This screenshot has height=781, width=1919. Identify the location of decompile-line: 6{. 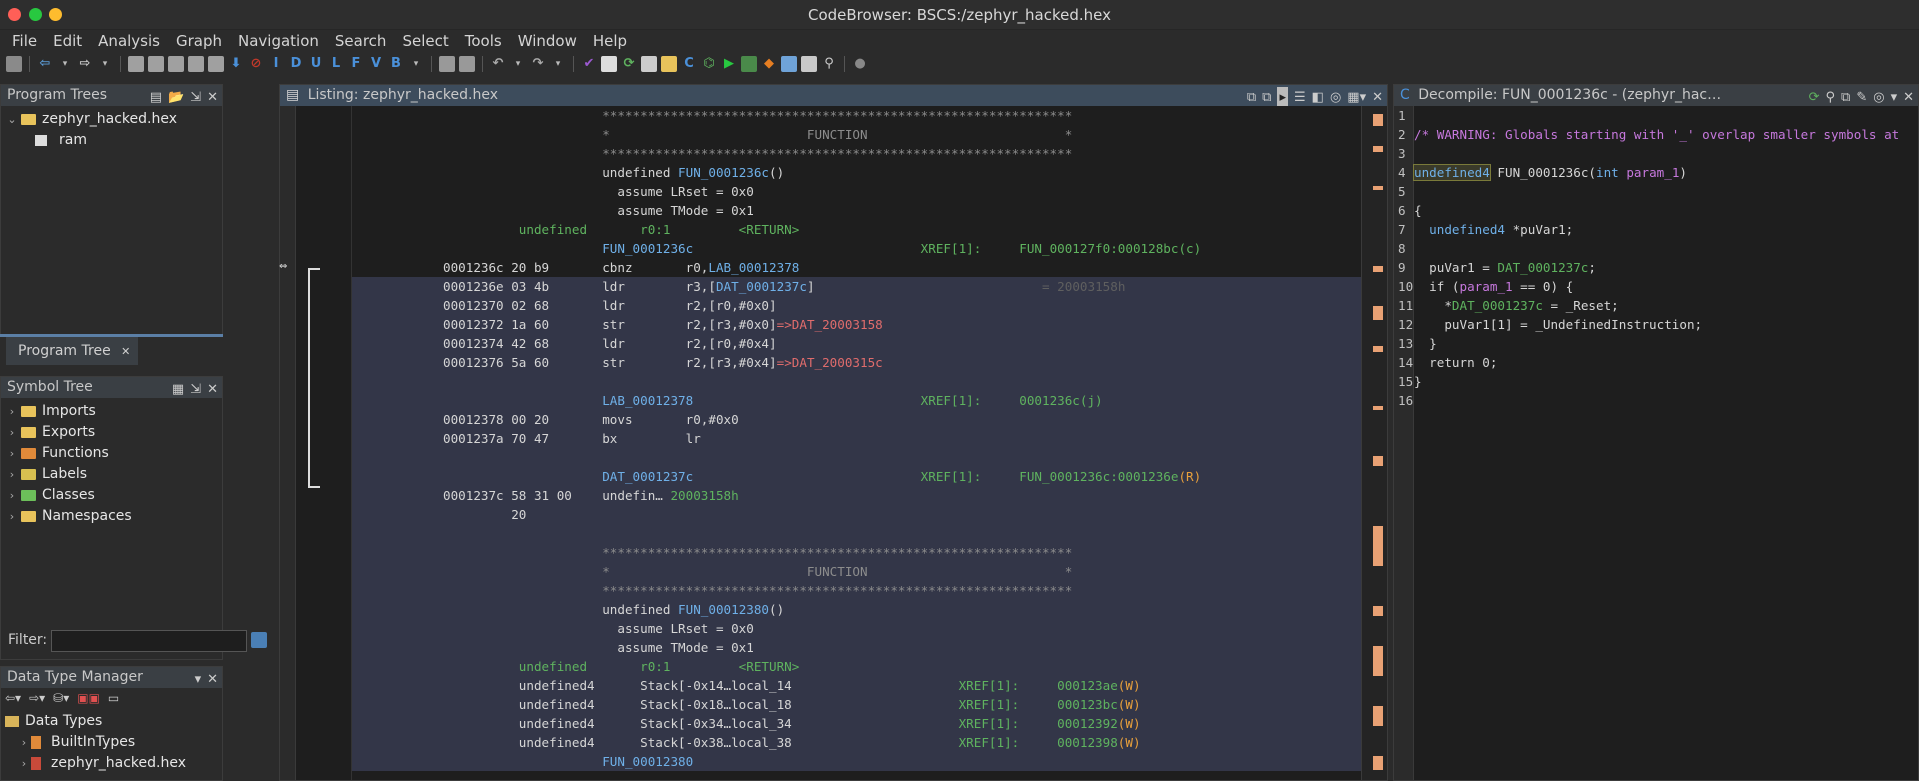
(1656, 210).